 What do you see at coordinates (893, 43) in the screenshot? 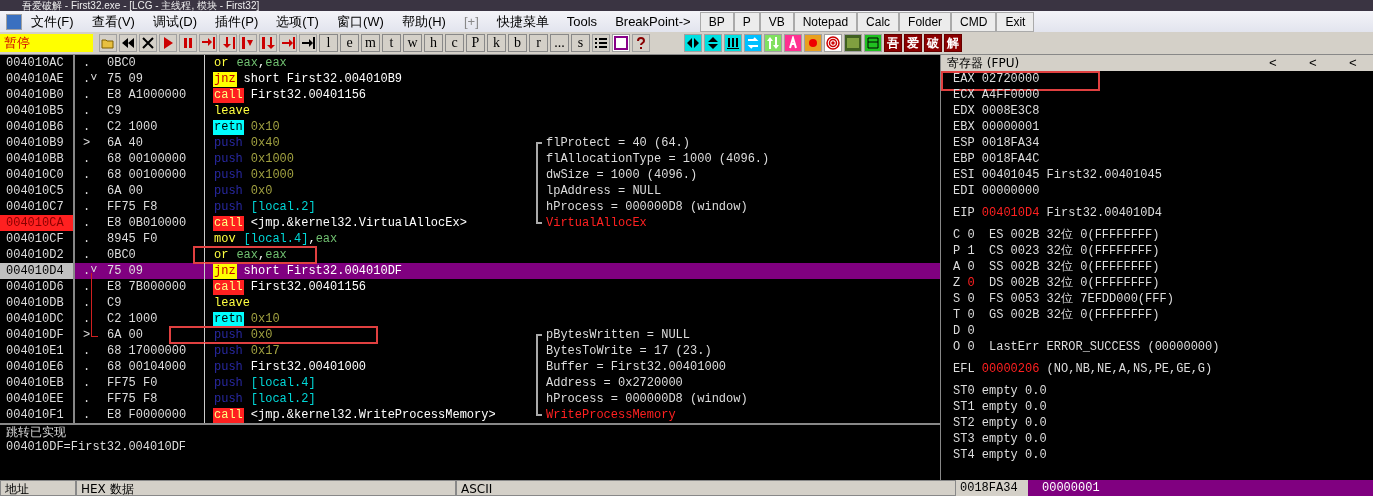
I see `tool-button: 吾` at bounding box center [893, 43].